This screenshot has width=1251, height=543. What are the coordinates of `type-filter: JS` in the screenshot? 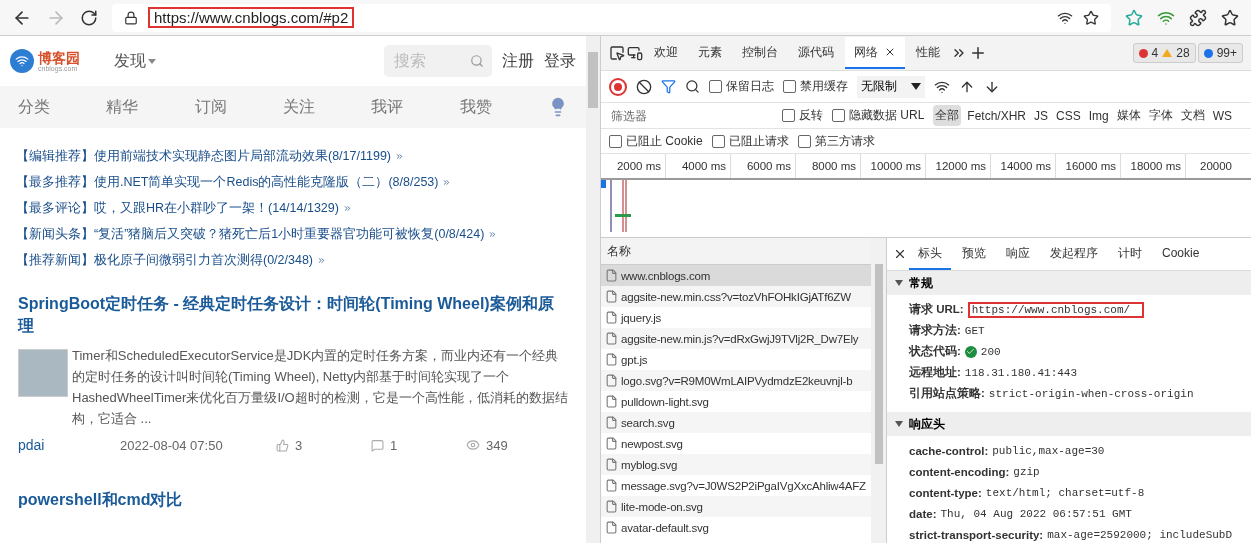 It's located at (1041, 115).